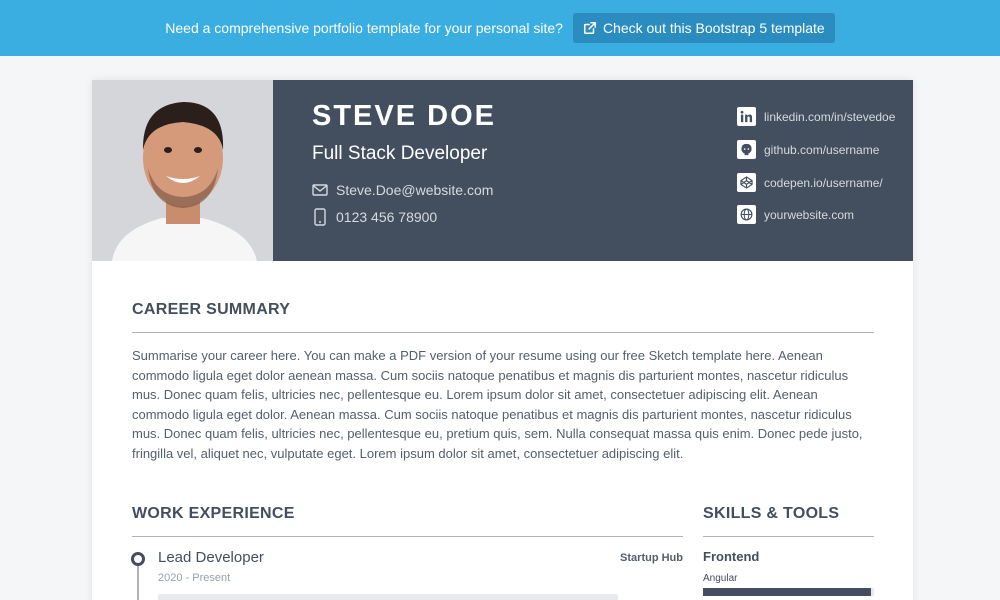  Describe the element at coordinates (720, 578) in the screenshot. I see `skill-name-angular: Angular` at that location.